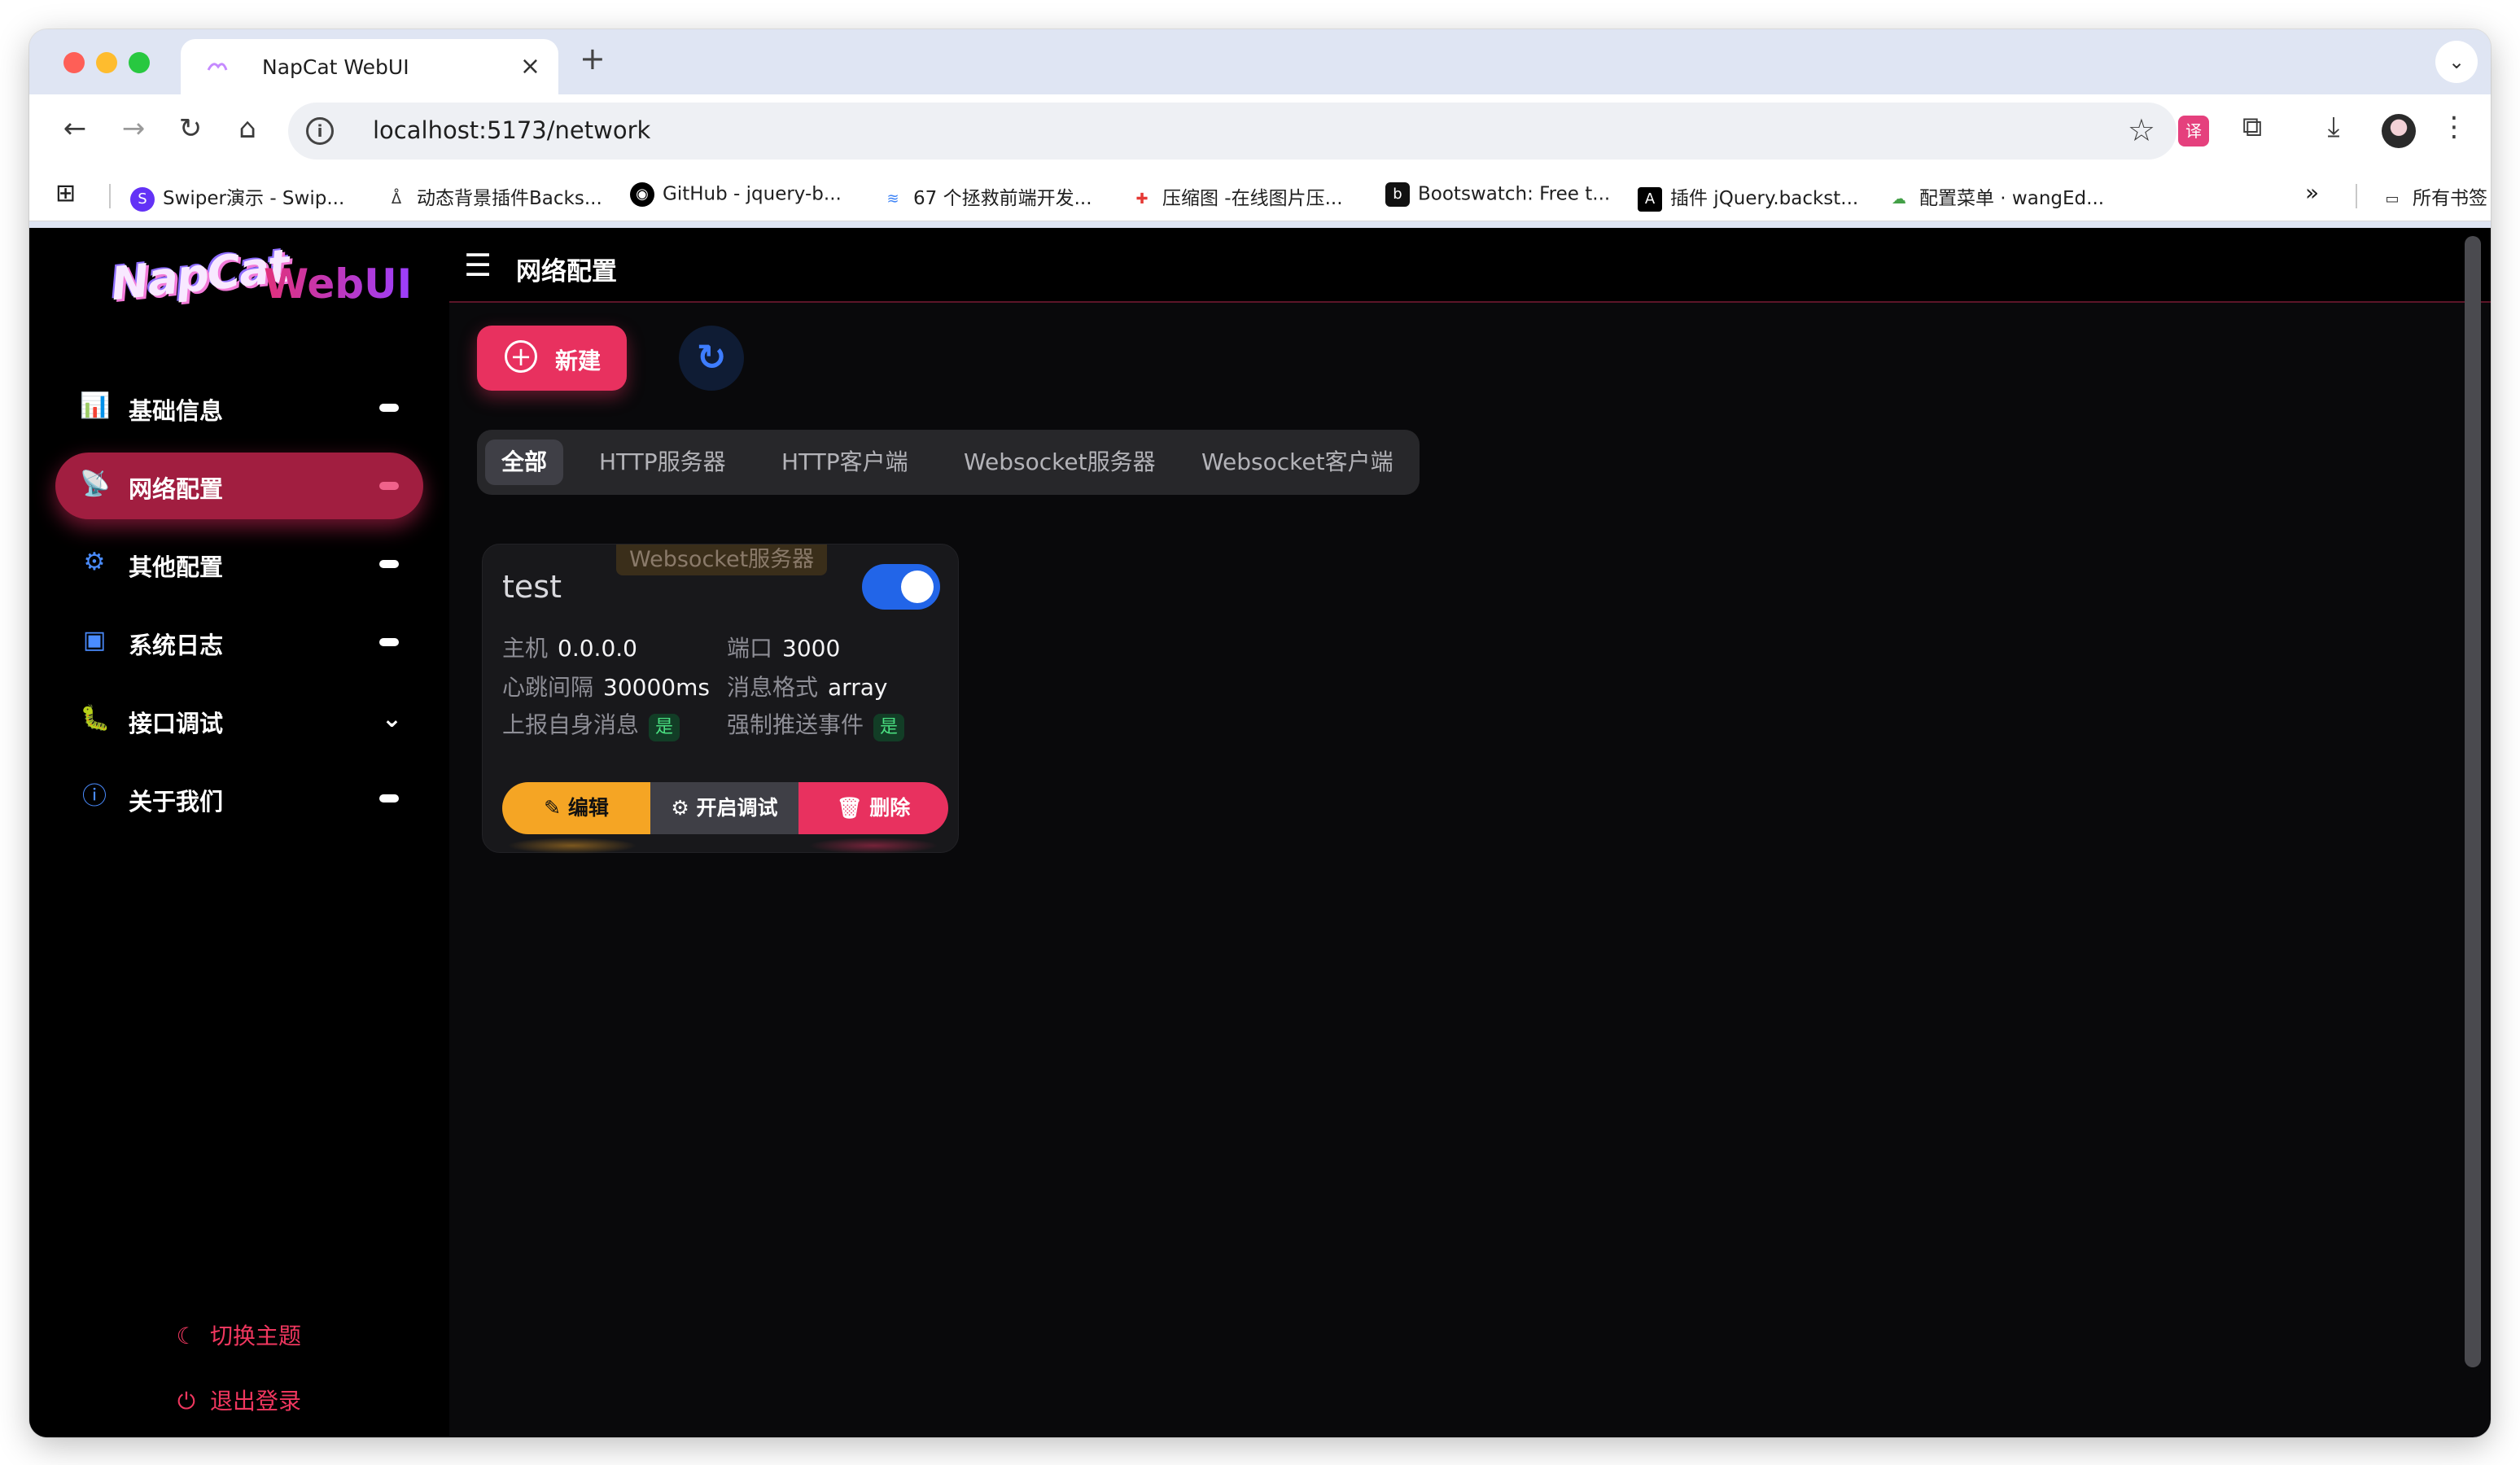 The image size is (2520, 1465). What do you see at coordinates (478, 265) in the screenshot?
I see `menu-toggle-icon: ☰` at bounding box center [478, 265].